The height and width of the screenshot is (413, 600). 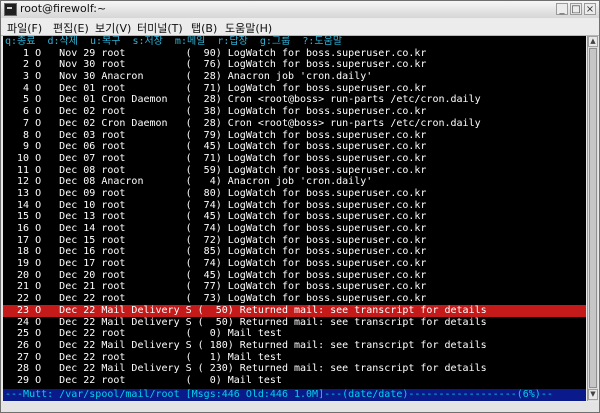 I want to click on close-button: ×, so click(x=590, y=9).